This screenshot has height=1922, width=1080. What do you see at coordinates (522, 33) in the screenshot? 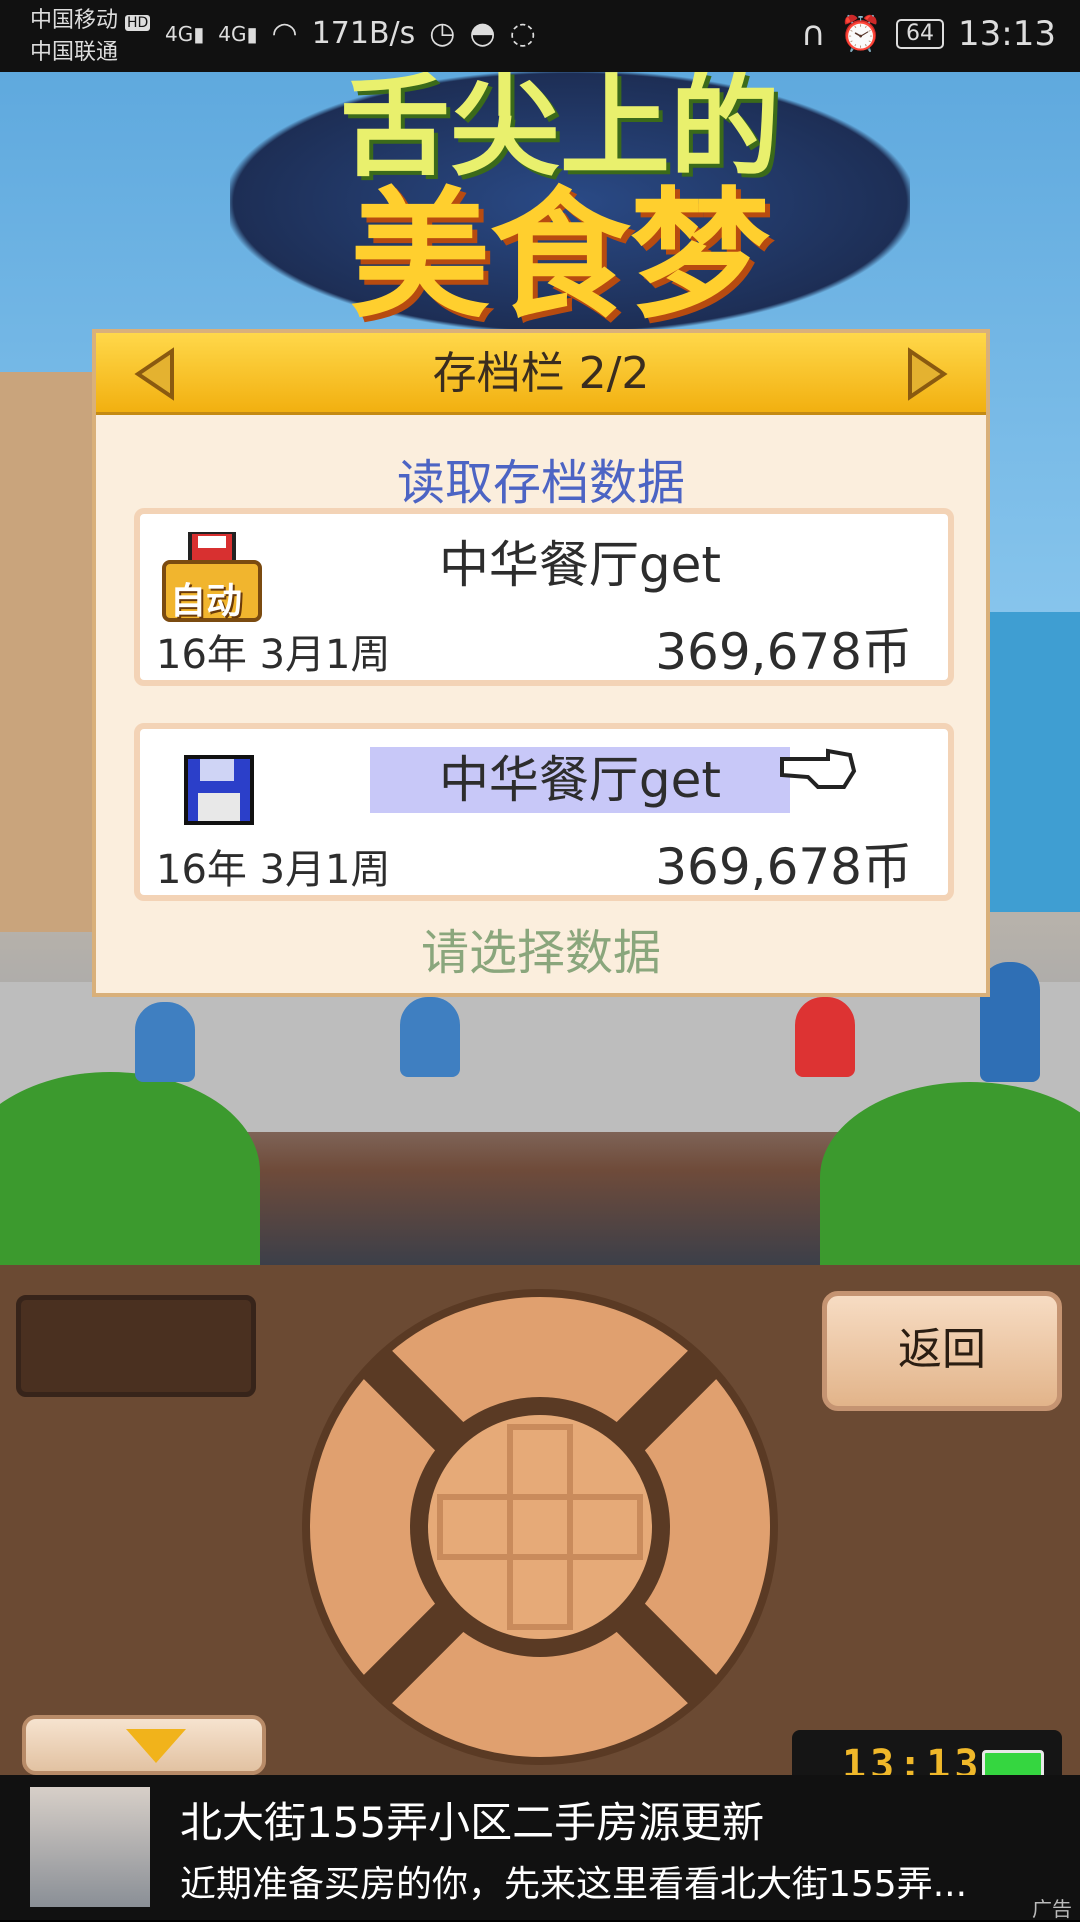
I see `sync-icon: ◌` at bounding box center [522, 33].